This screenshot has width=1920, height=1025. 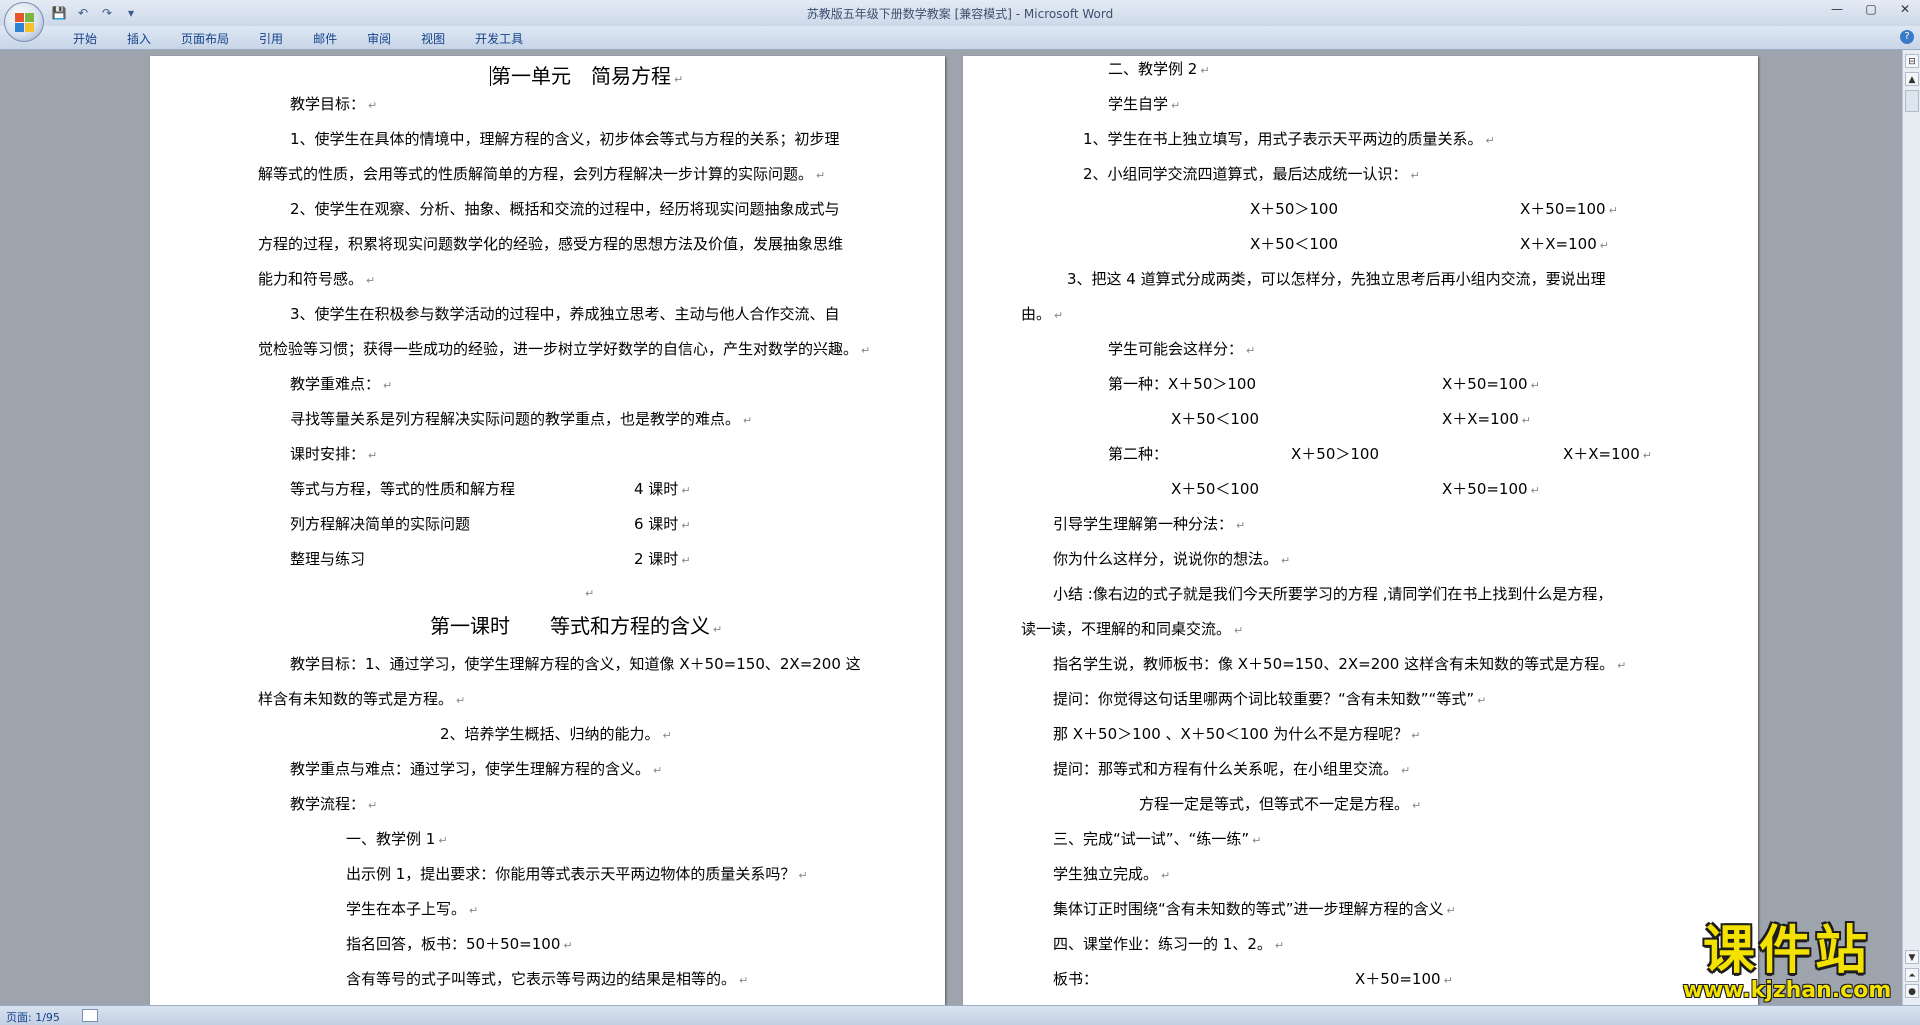 I want to click on minimize-button: —, so click(x=1837, y=9).